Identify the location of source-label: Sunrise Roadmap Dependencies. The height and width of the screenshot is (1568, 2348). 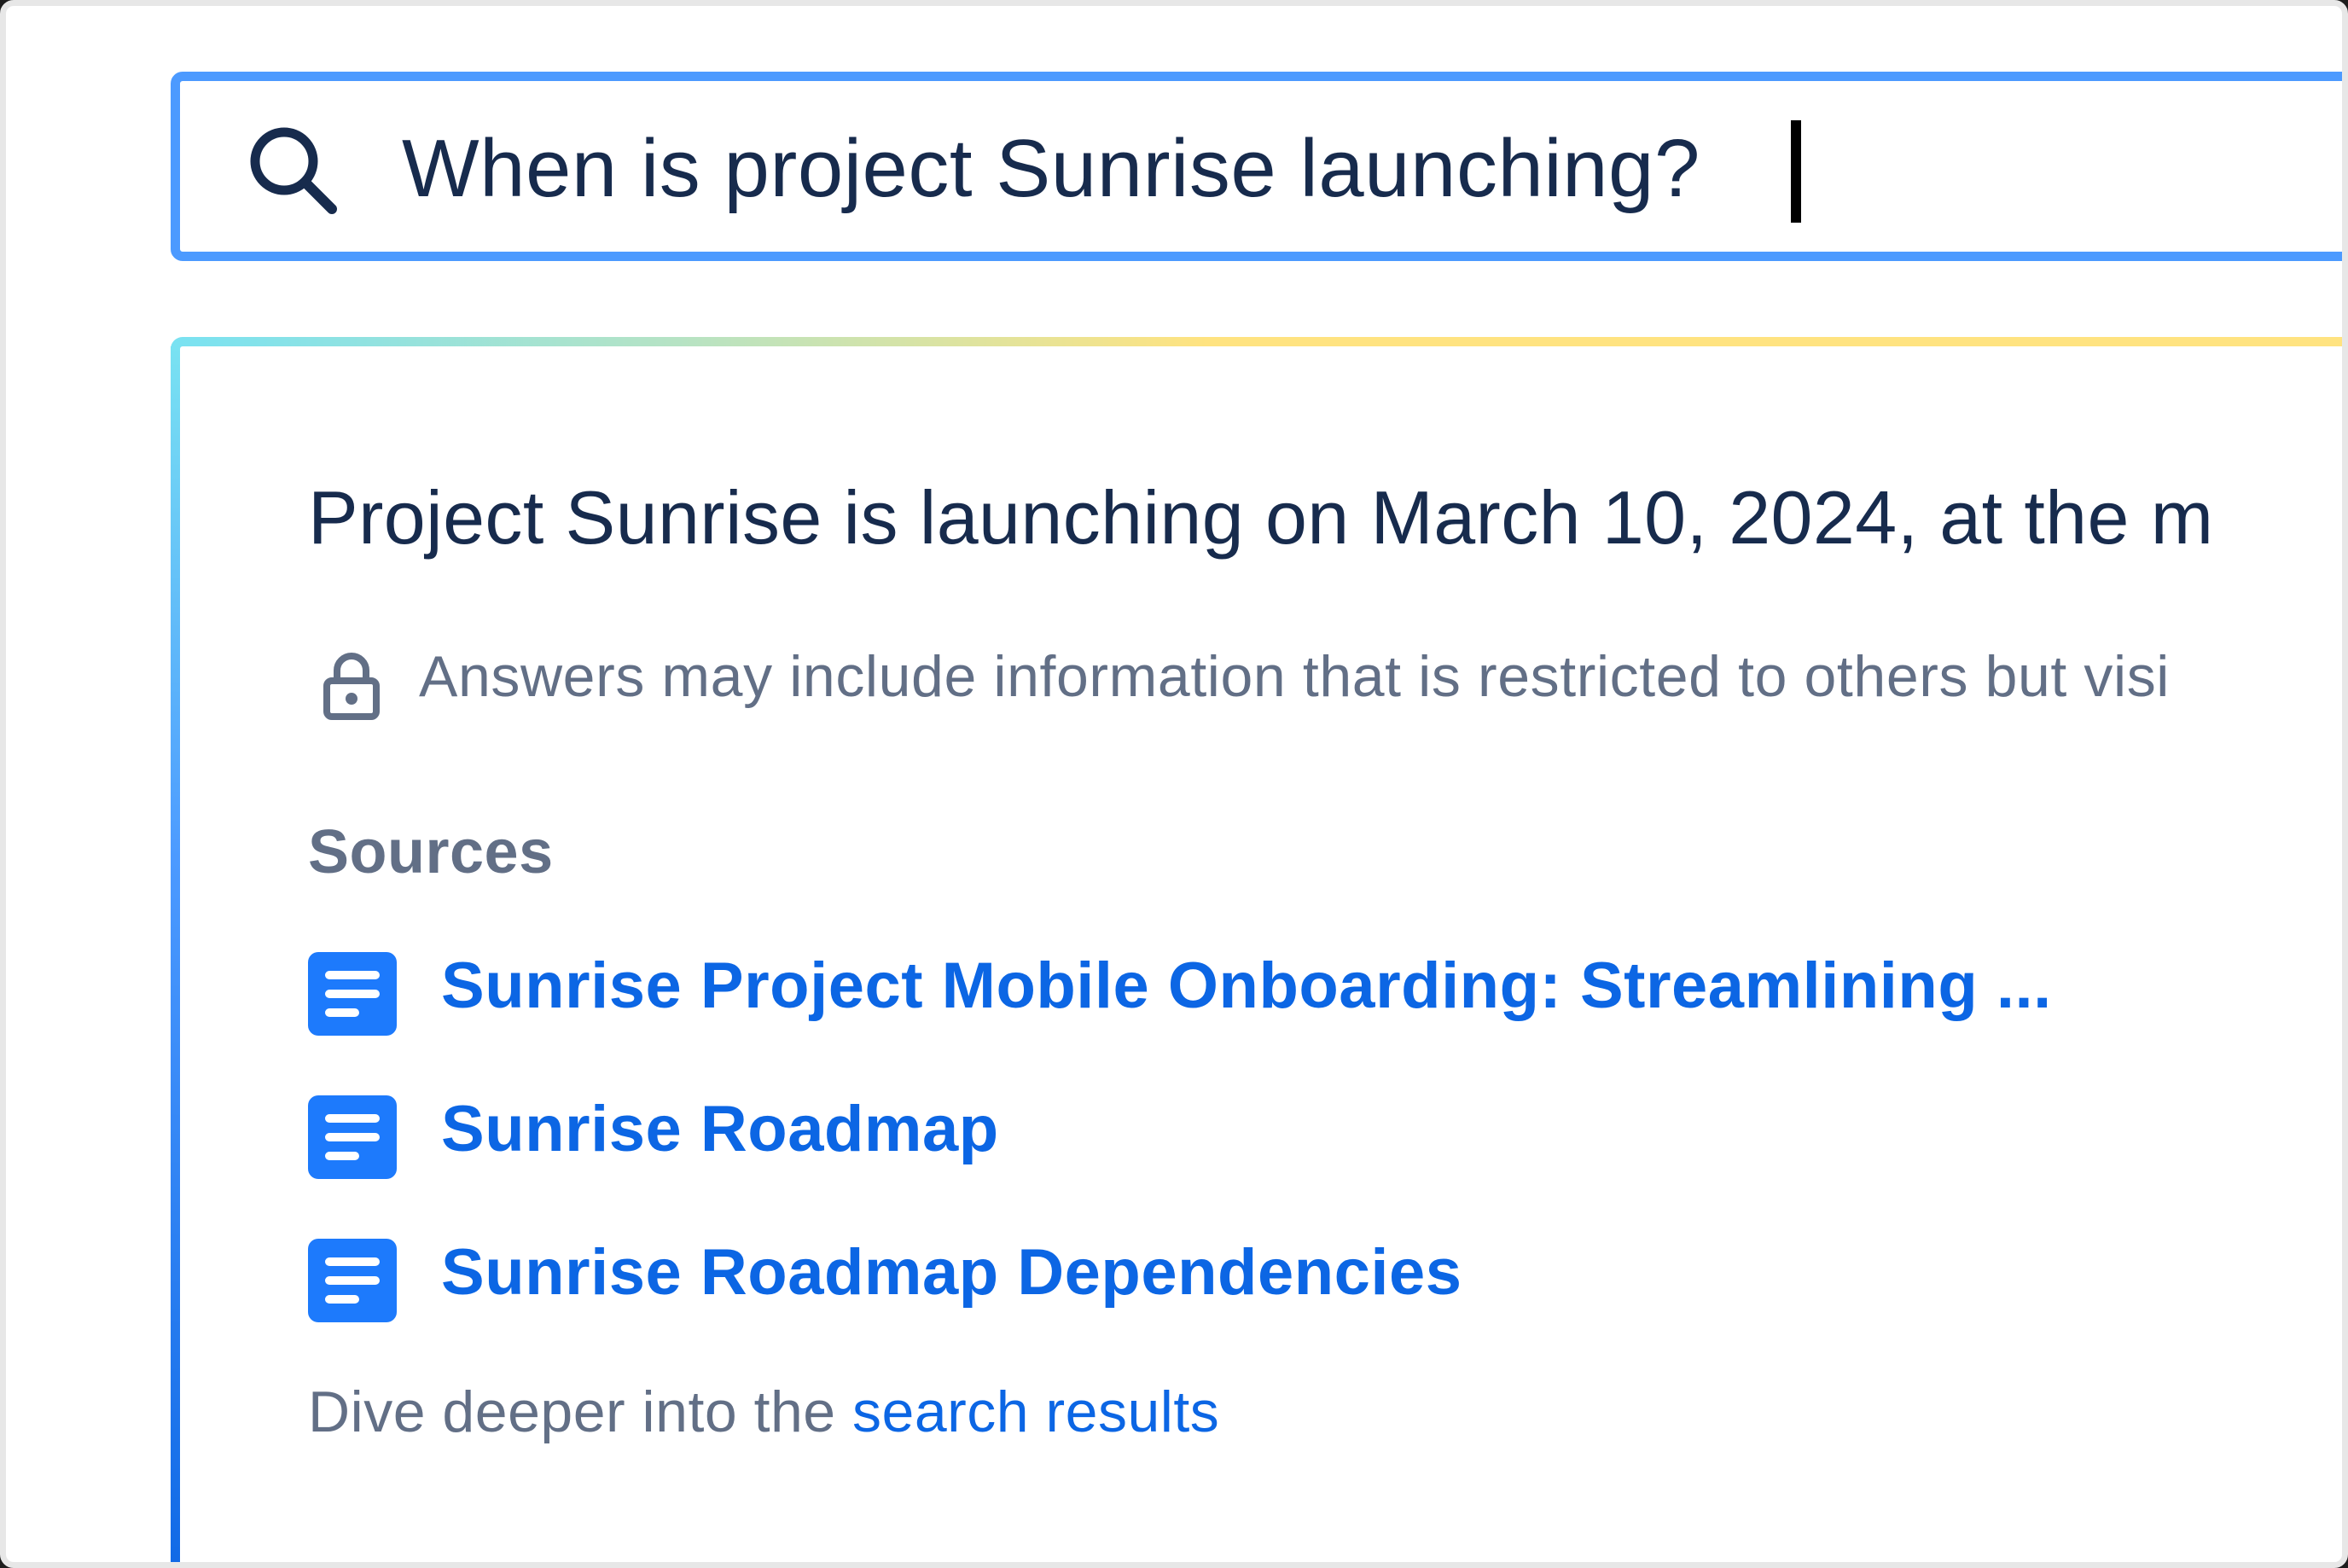
(951, 1272).